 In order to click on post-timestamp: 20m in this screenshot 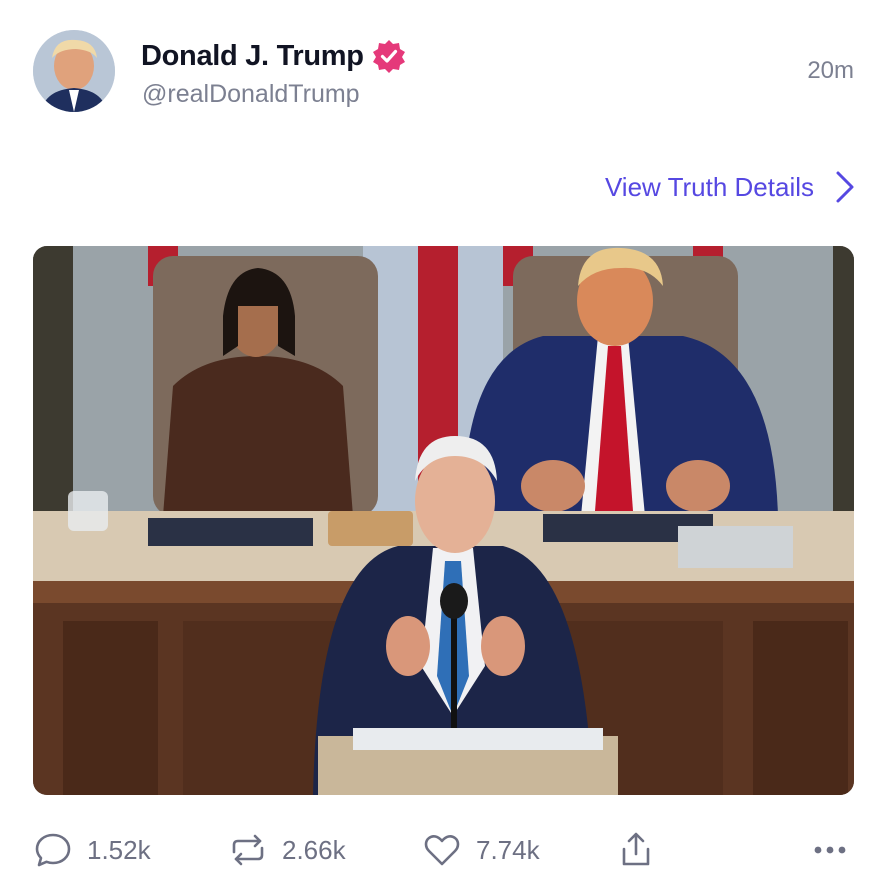, I will do `click(830, 70)`.